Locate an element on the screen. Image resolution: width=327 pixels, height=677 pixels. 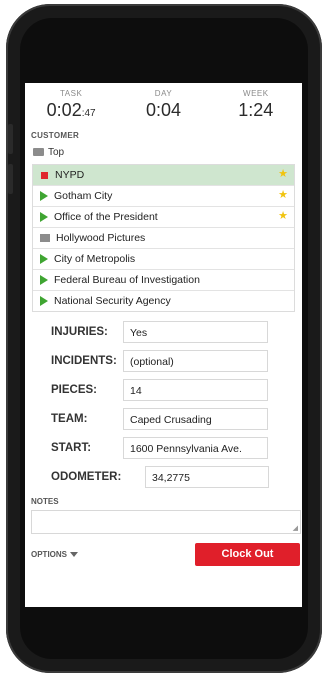
injuries-row: INJURIES: Yes is located at coordinates (163, 331).